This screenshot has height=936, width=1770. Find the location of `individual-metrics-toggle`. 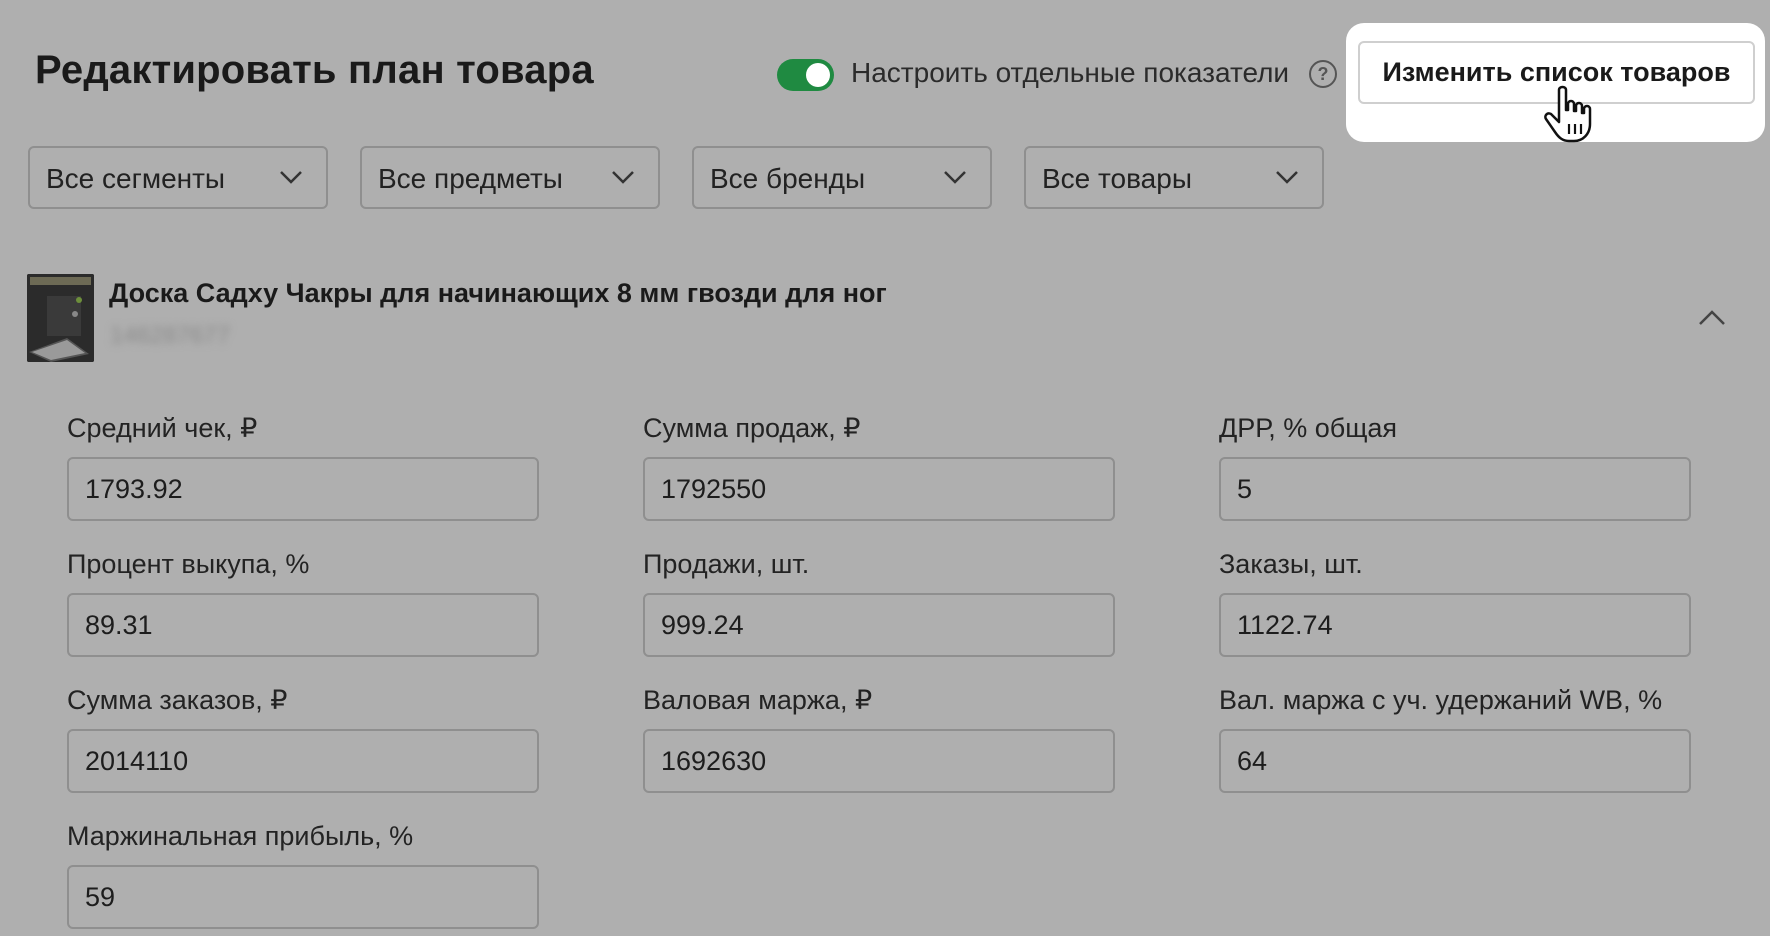

individual-metrics-toggle is located at coordinates (805, 75).